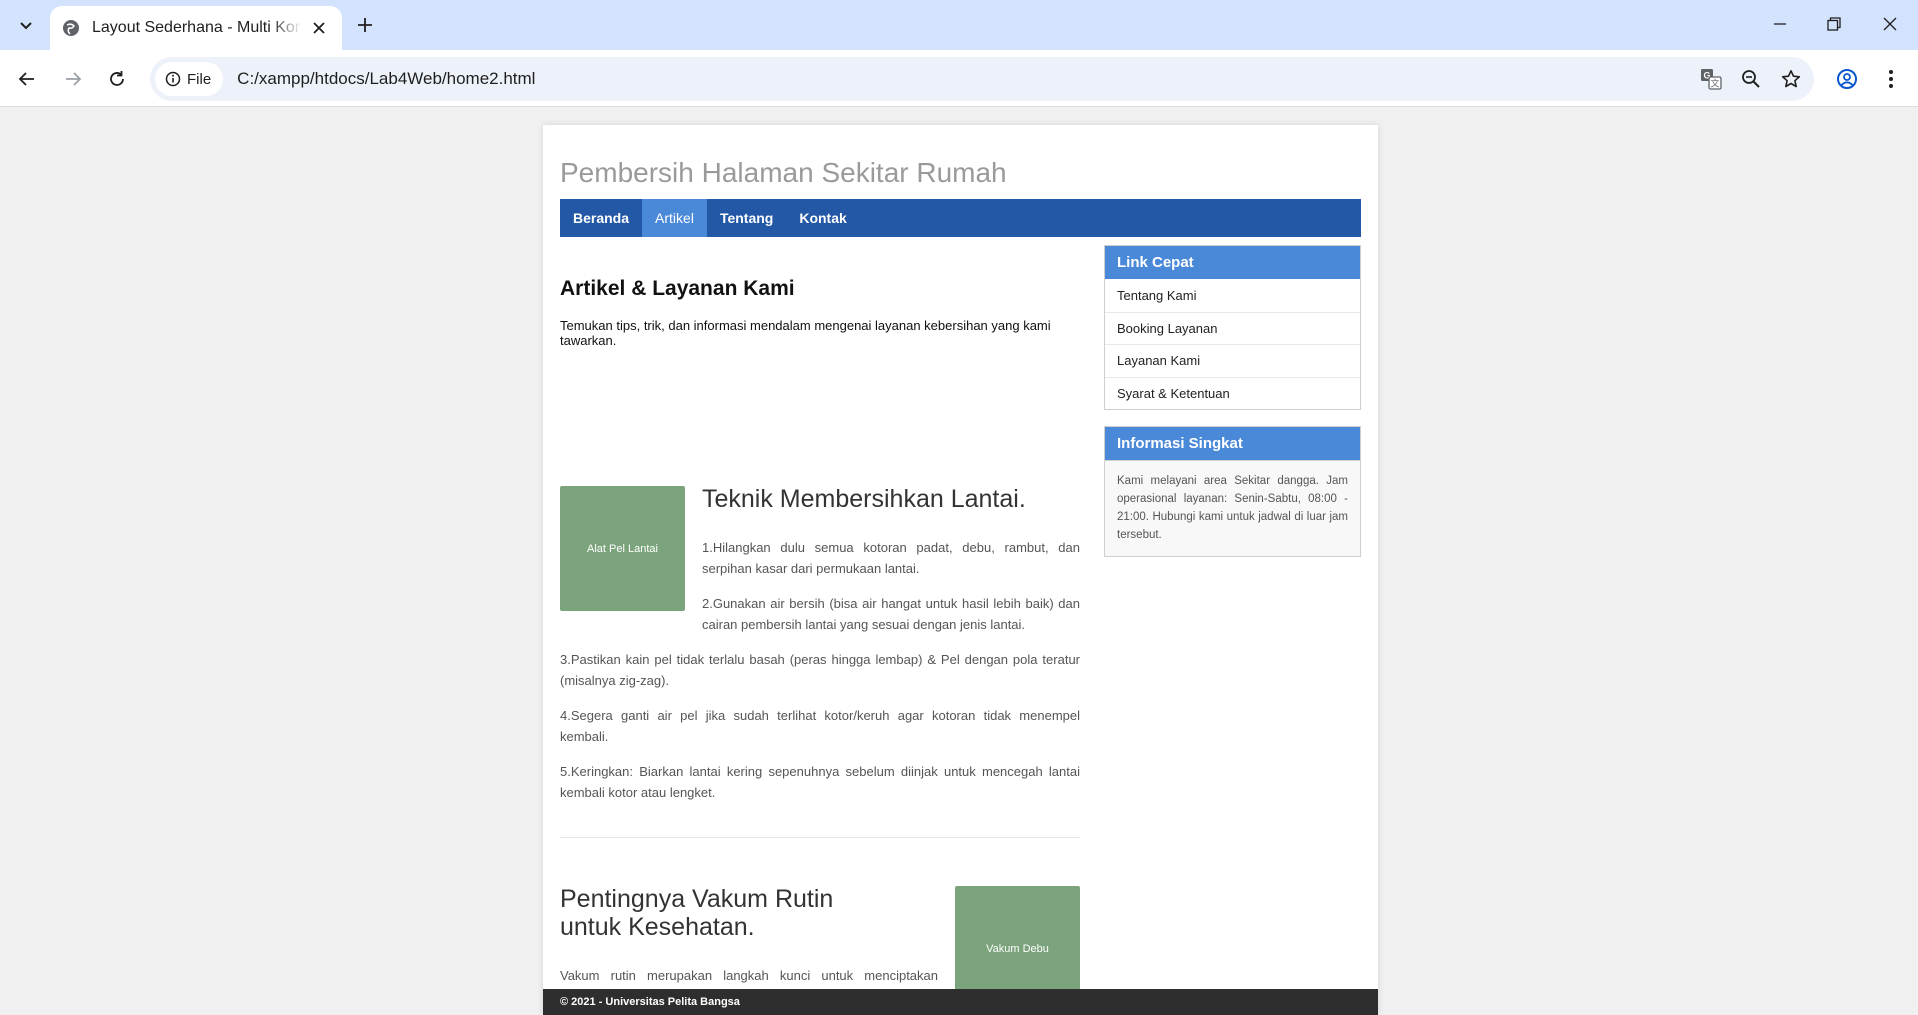  What do you see at coordinates (1232, 262) in the screenshot?
I see `widget-title: Link Cepat` at bounding box center [1232, 262].